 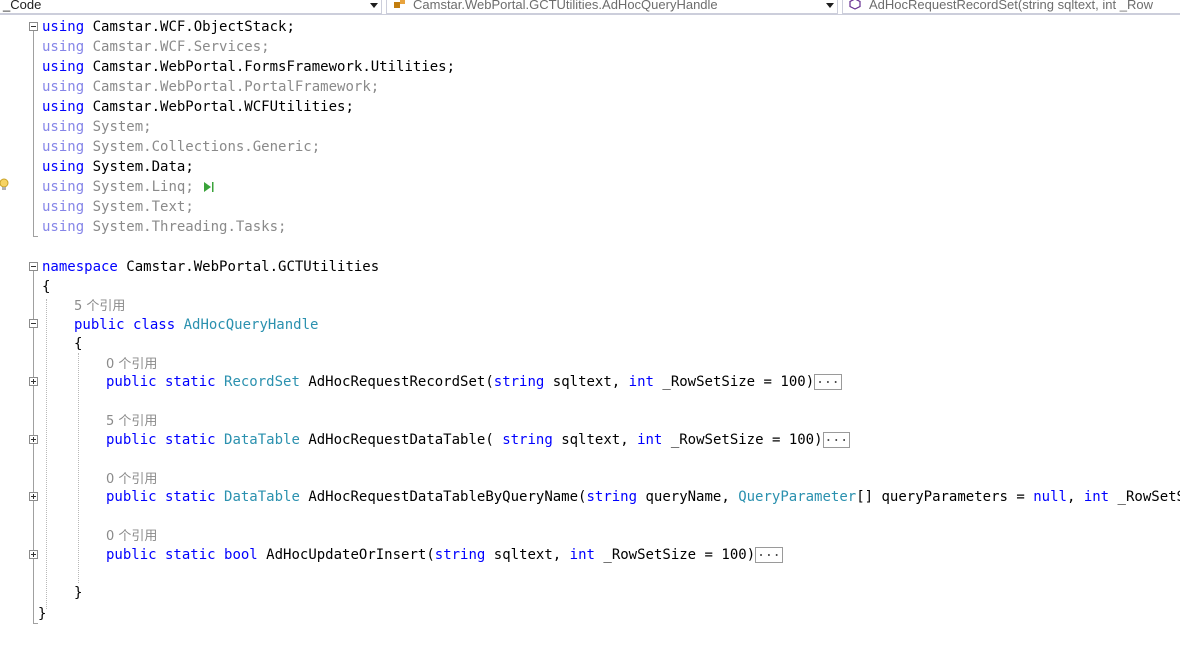 I want to click on usings-outline-line, so click(x=33, y=133).